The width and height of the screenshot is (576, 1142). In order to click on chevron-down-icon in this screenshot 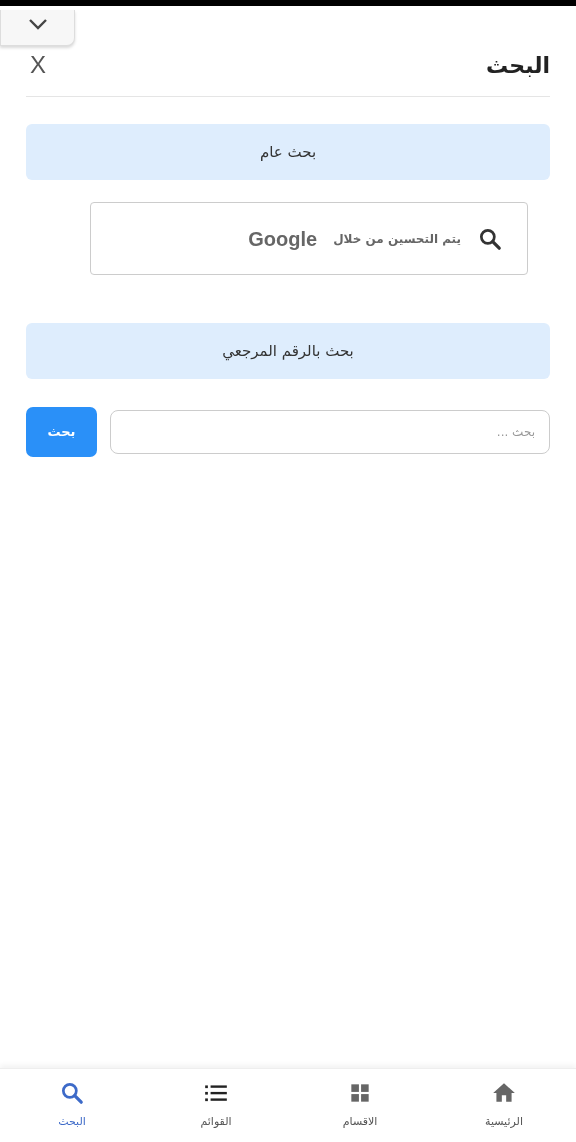, I will do `click(37, 24)`.